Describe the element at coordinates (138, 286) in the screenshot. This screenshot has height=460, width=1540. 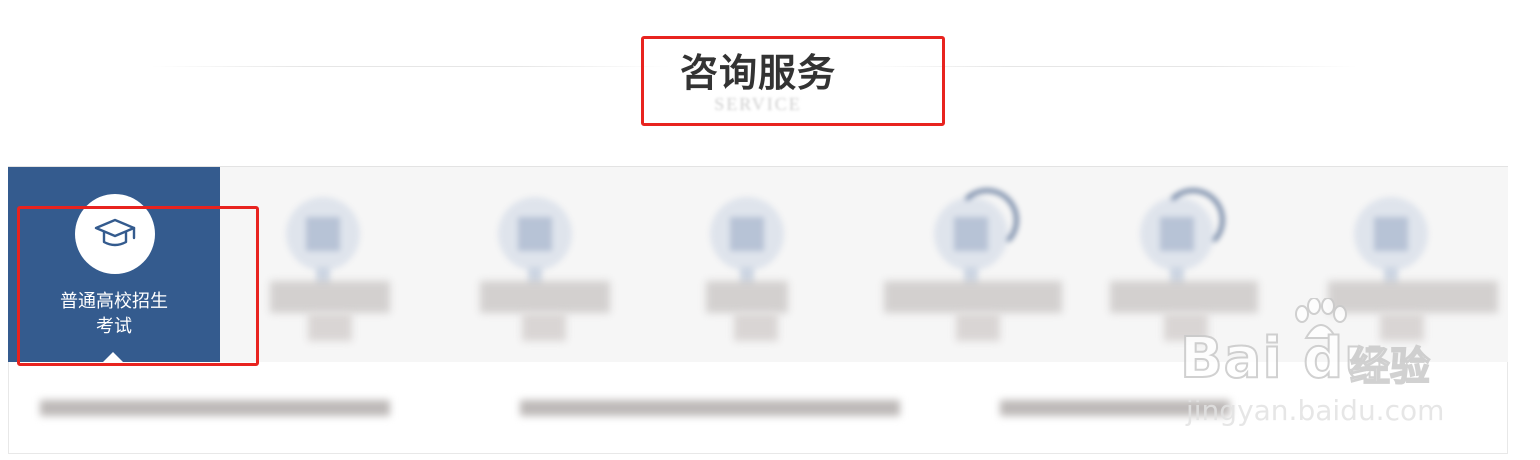
I see `annotation-box-tab` at that location.